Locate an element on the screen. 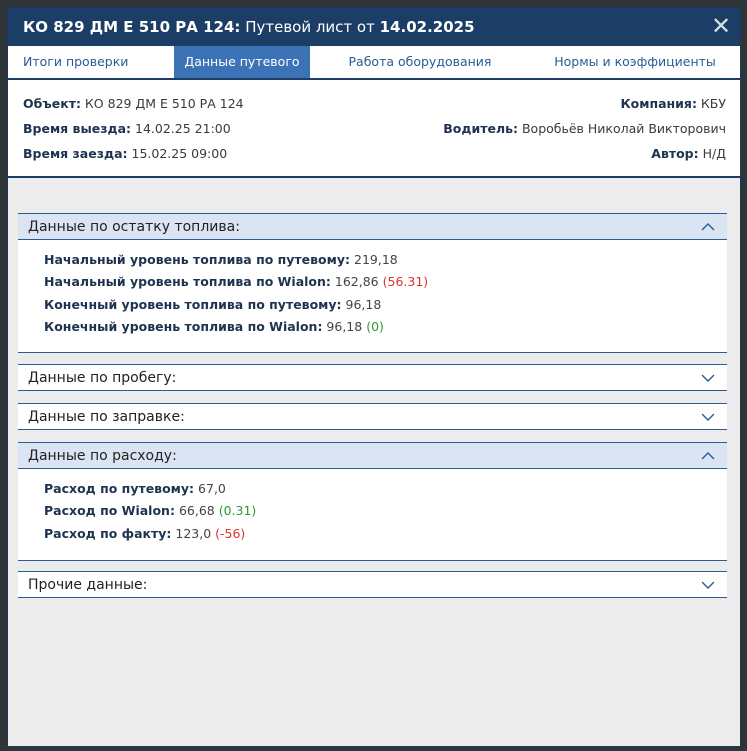  section-consumption-header: Данные по расходу: is located at coordinates (372, 455).